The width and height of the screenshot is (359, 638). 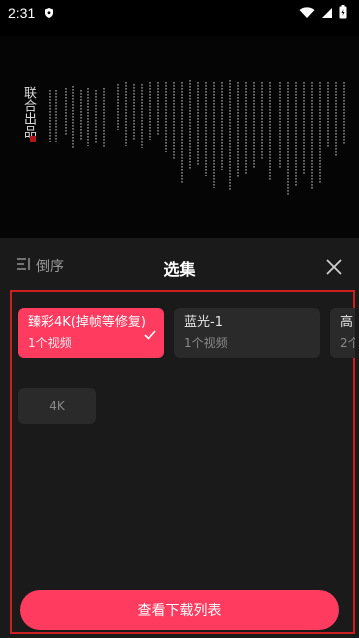 What do you see at coordinates (87, 322) in the screenshot?
I see `card-title: 臻彩4K(掉帧等修复)` at bounding box center [87, 322].